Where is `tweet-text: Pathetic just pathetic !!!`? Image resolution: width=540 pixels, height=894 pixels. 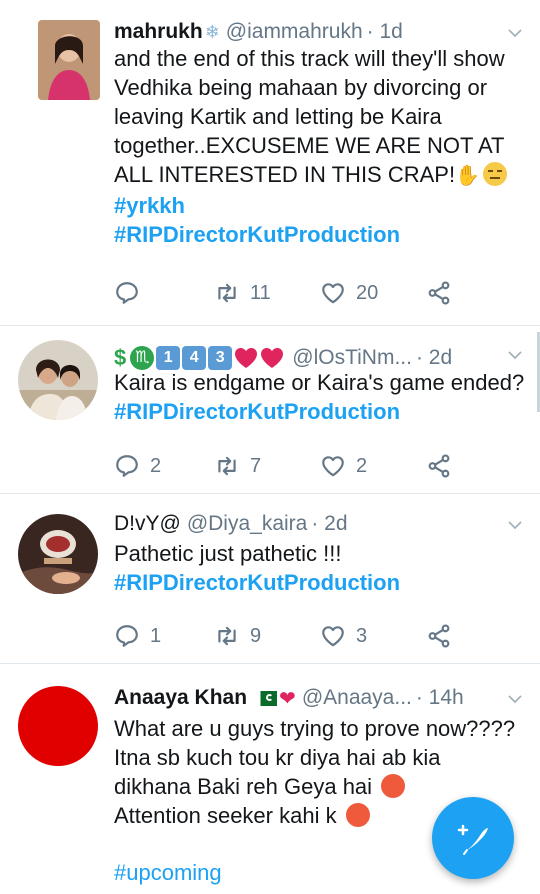
tweet-text: Pathetic just pathetic !!! is located at coordinates (228, 553).